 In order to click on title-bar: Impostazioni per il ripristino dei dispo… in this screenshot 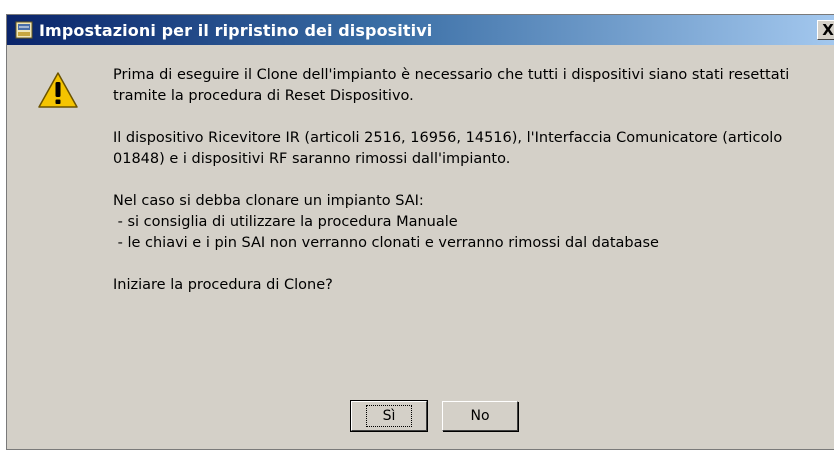, I will do `click(420, 30)`.